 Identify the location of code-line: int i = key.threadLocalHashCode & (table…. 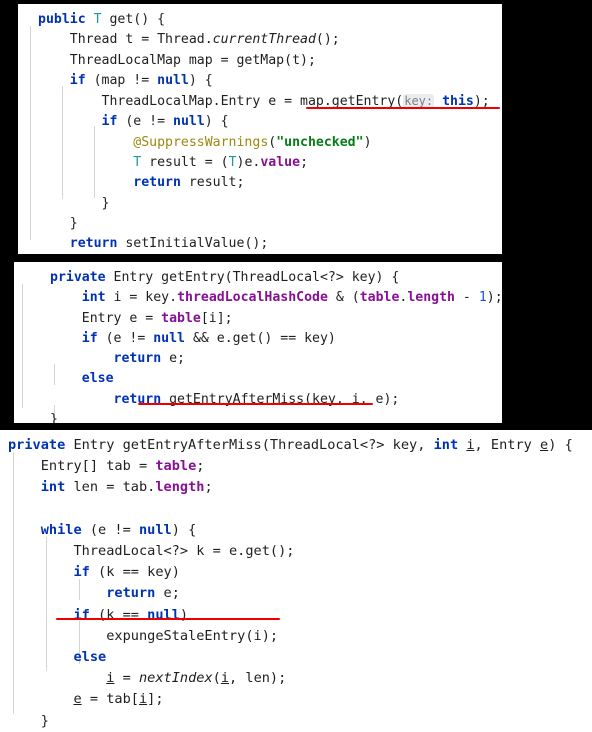
(291, 298).